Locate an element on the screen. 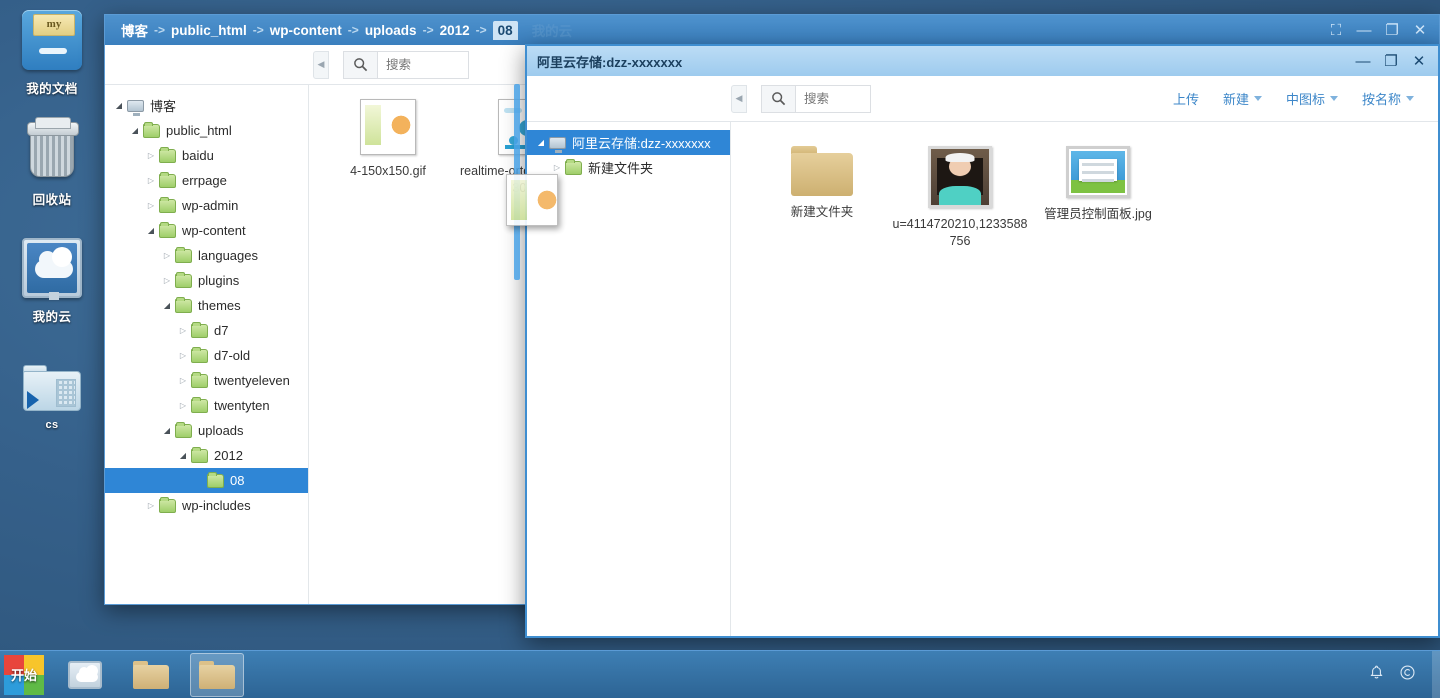  new-button-label: 新建 is located at coordinates (1235, 99).